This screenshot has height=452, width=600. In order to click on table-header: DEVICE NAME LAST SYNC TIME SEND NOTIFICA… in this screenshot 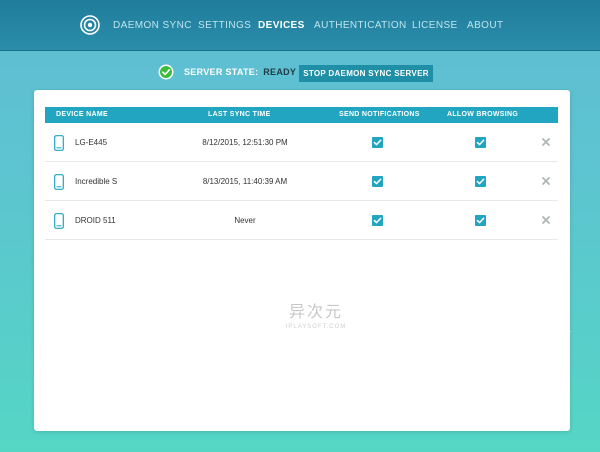, I will do `click(301, 115)`.